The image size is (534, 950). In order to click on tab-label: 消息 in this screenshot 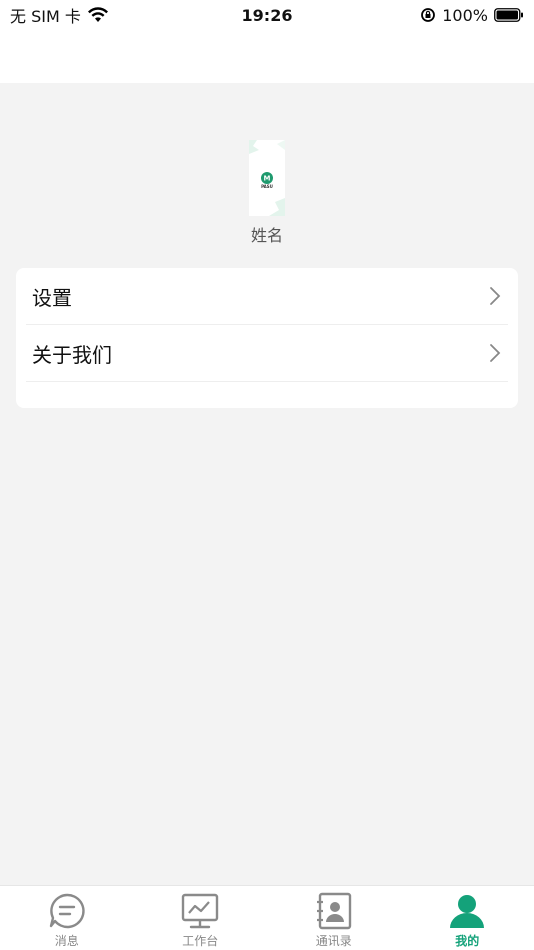, I will do `click(66, 941)`.